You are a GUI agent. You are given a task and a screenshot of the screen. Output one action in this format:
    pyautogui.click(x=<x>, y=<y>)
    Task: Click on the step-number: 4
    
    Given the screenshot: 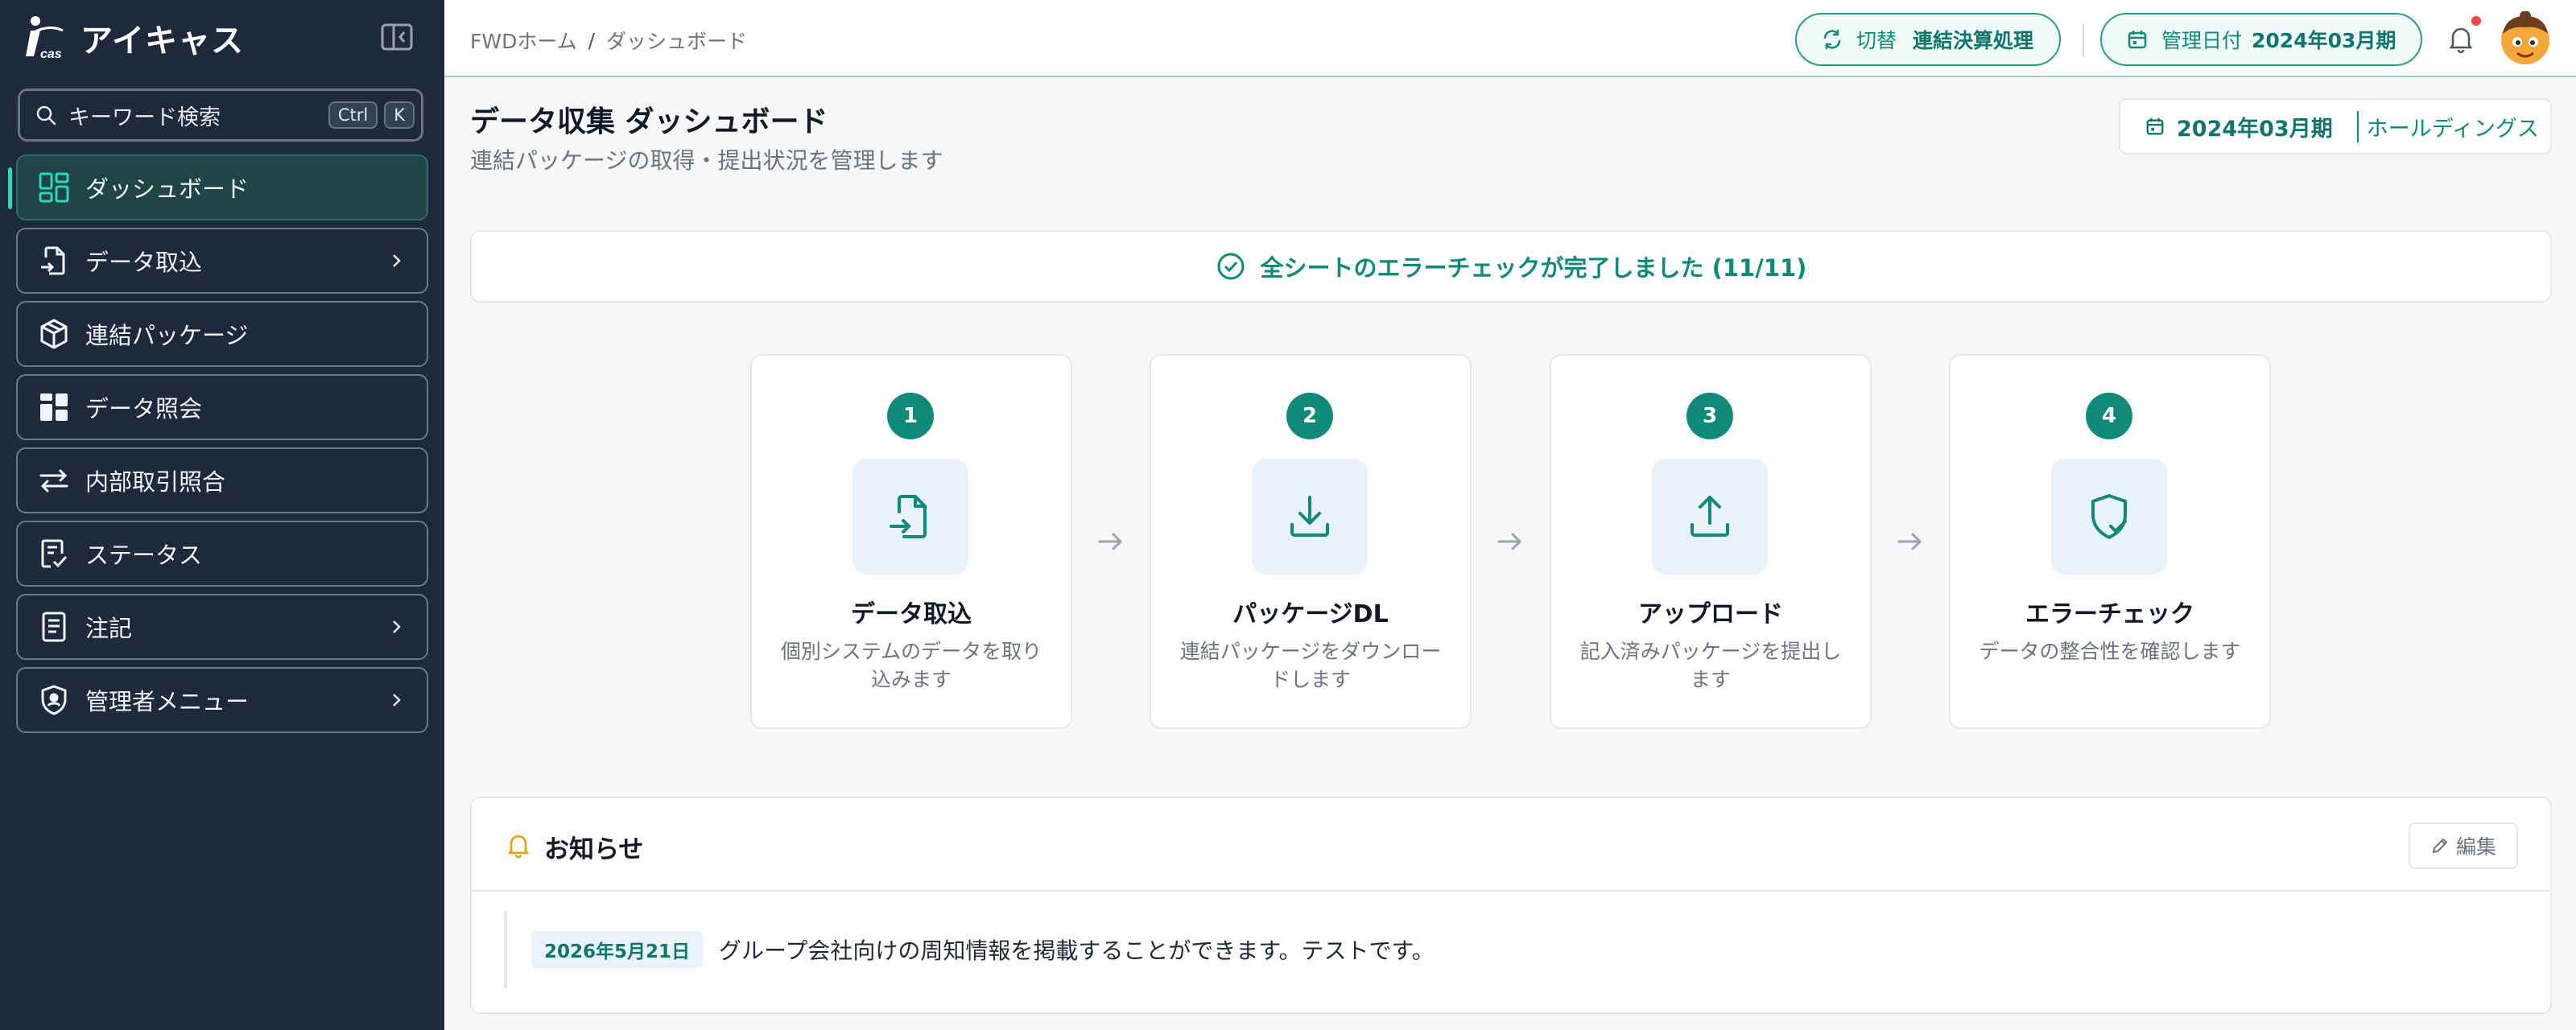 What is the action you would take?
    pyautogui.click(x=2109, y=416)
    